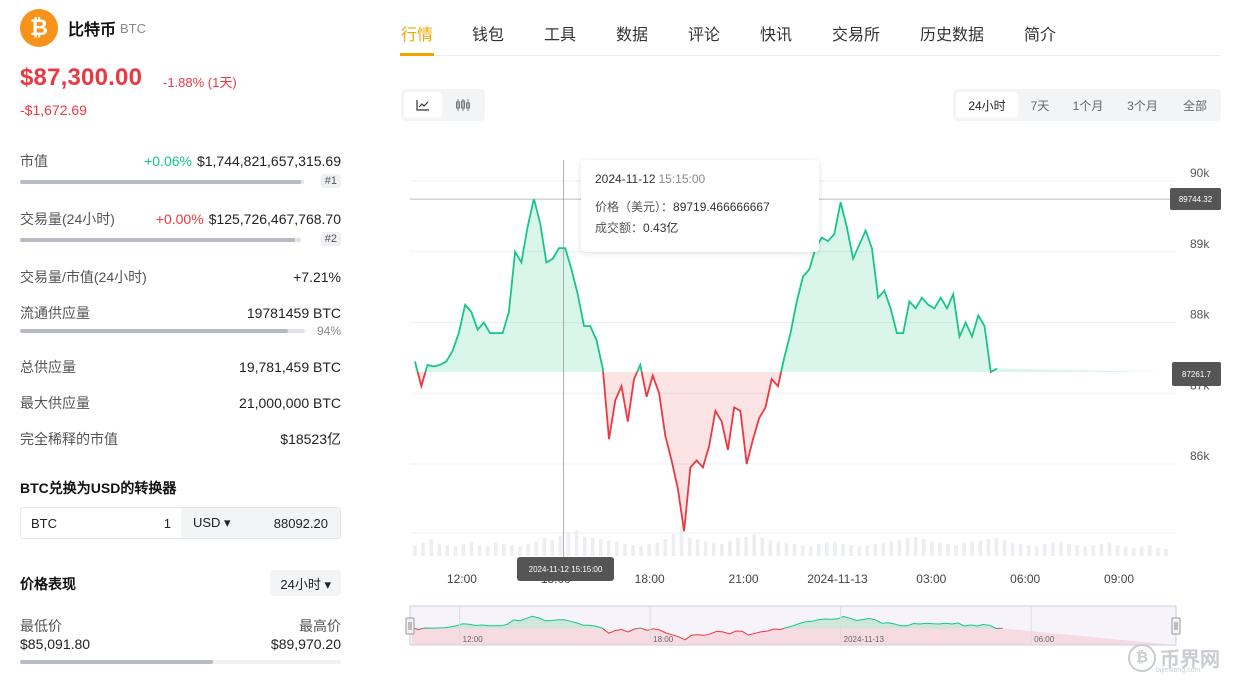  I want to click on navigator-window, so click(793, 625).